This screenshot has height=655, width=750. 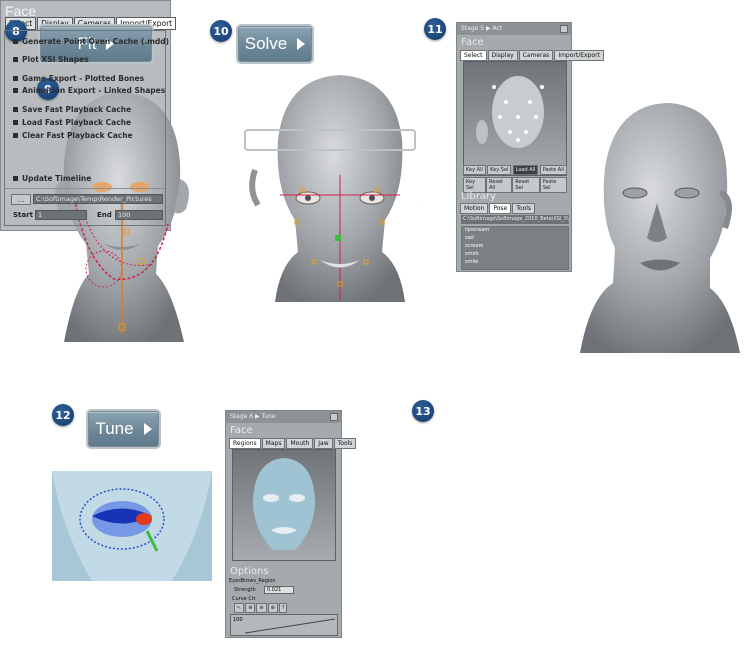 What do you see at coordinates (249, 571) in the screenshot?
I see `options-heading: Options` at bounding box center [249, 571].